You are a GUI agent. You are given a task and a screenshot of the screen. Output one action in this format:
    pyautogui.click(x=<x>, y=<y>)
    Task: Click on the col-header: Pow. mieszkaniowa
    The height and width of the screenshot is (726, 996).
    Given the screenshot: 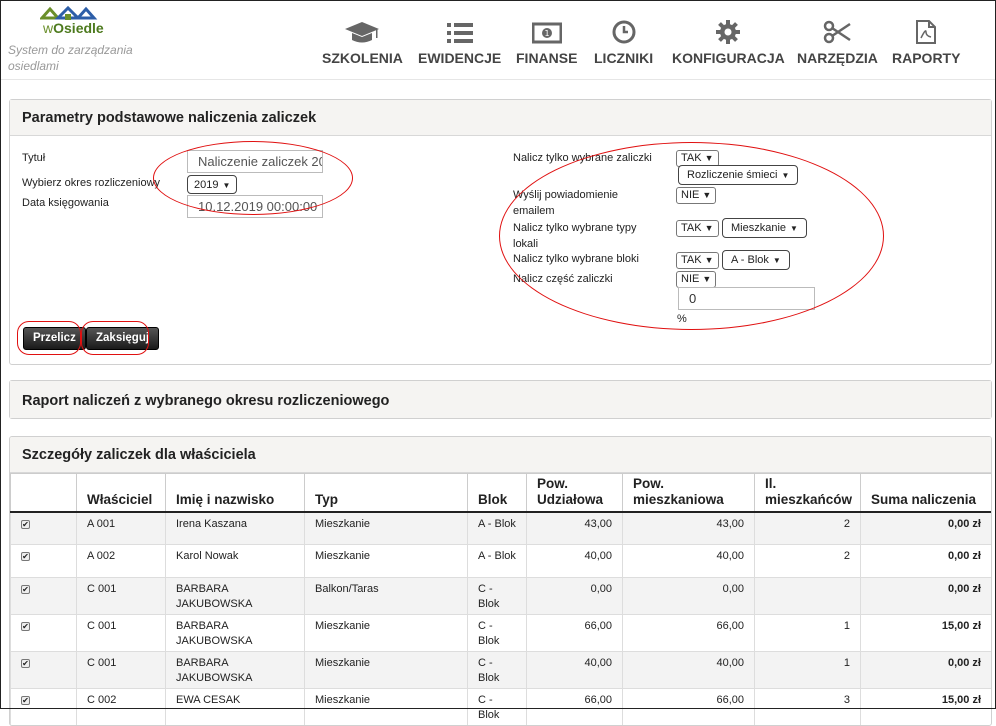 What is the action you would take?
    pyautogui.click(x=688, y=493)
    